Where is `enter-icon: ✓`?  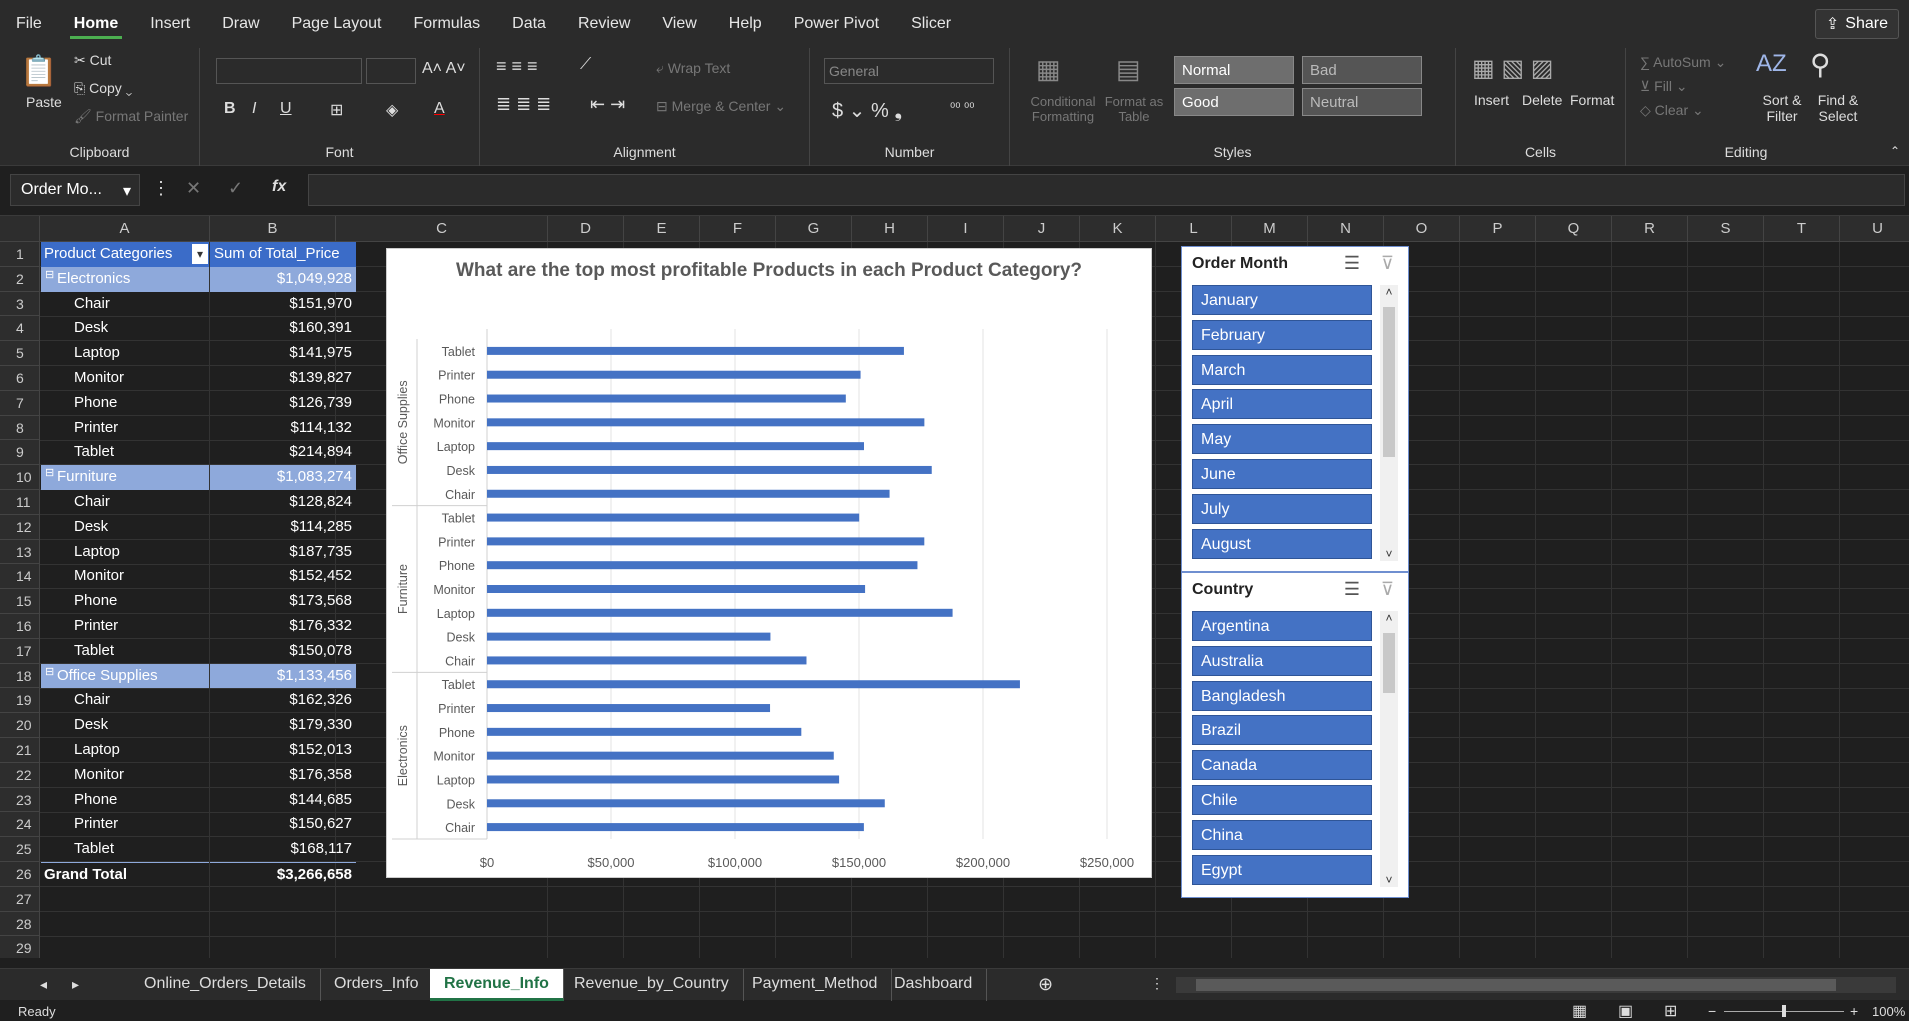 enter-icon: ✓ is located at coordinates (235, 188).